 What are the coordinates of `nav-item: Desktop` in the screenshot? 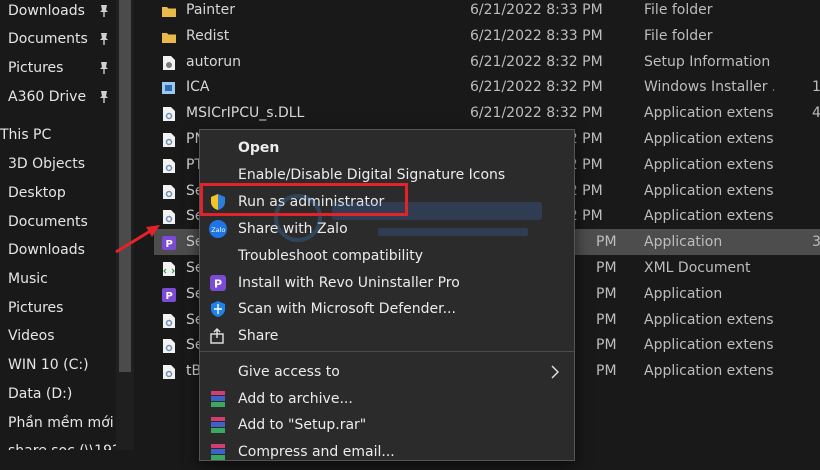 It's located at (58, 193).